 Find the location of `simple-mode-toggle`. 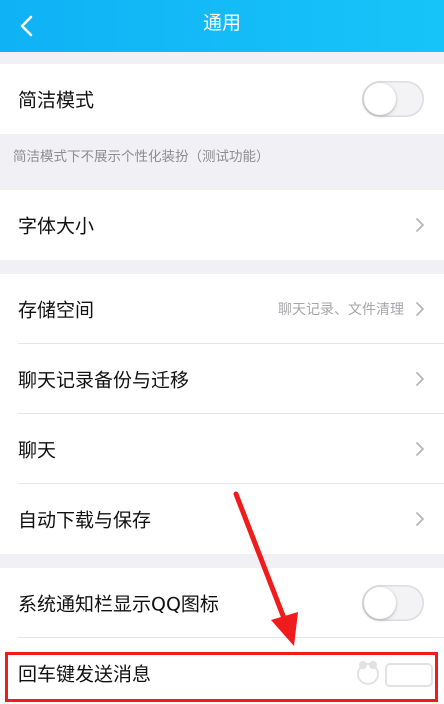

simple-mode-toggle is located at coordinates (393, 99).